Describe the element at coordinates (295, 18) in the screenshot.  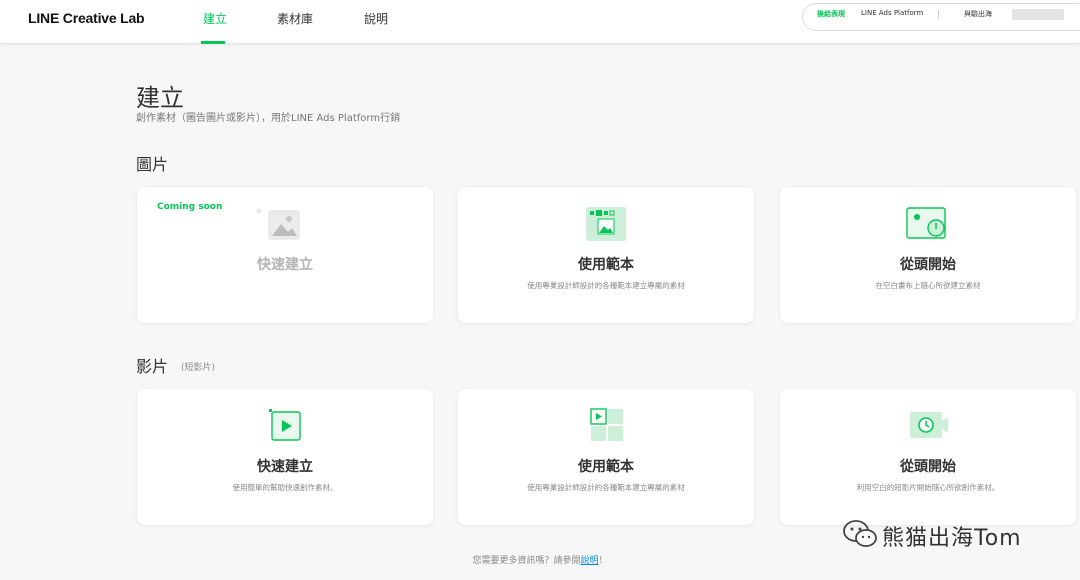
I see `nav-tab-library: 素材庫` at that location.